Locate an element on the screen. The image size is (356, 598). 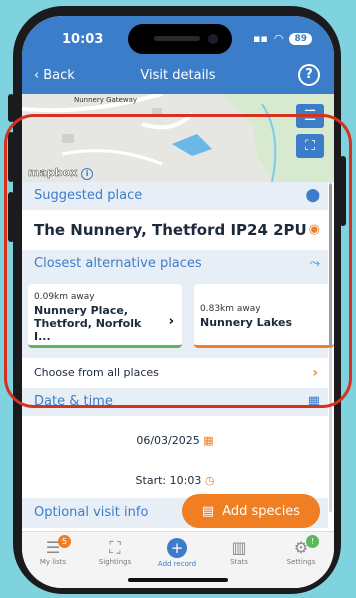
mute-switch is located at coordinates (11, 108).